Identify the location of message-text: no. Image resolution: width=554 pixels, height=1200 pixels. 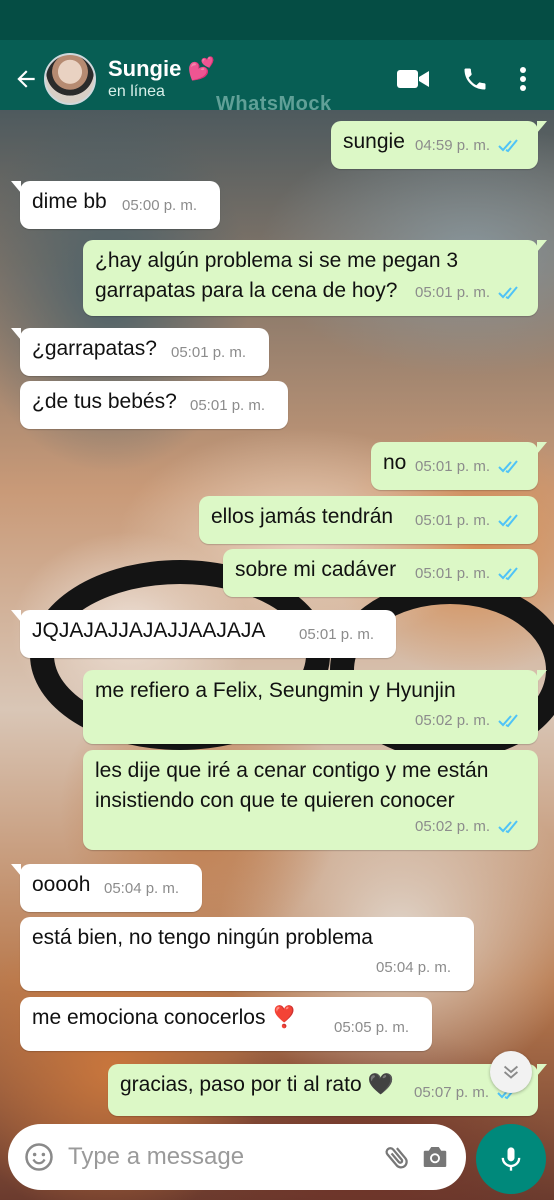
(395, 462).